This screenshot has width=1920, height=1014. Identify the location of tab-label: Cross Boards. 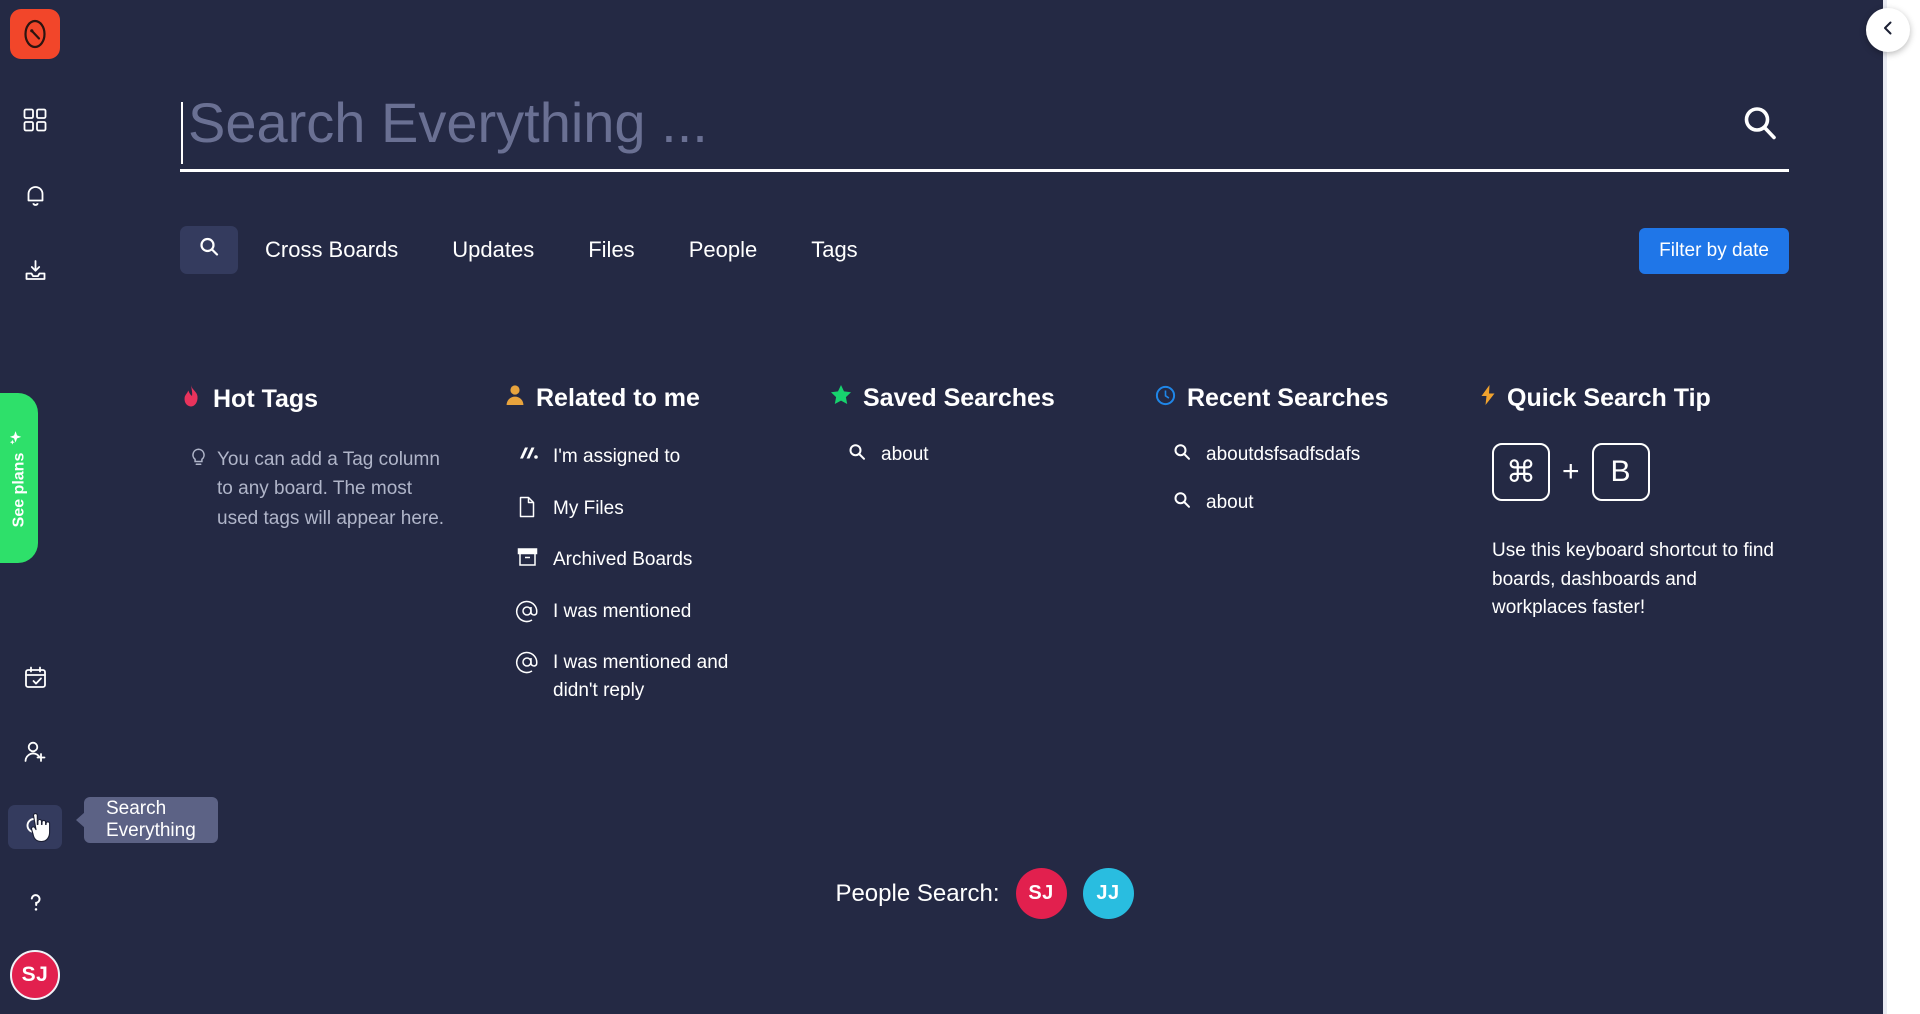
(332, 249).